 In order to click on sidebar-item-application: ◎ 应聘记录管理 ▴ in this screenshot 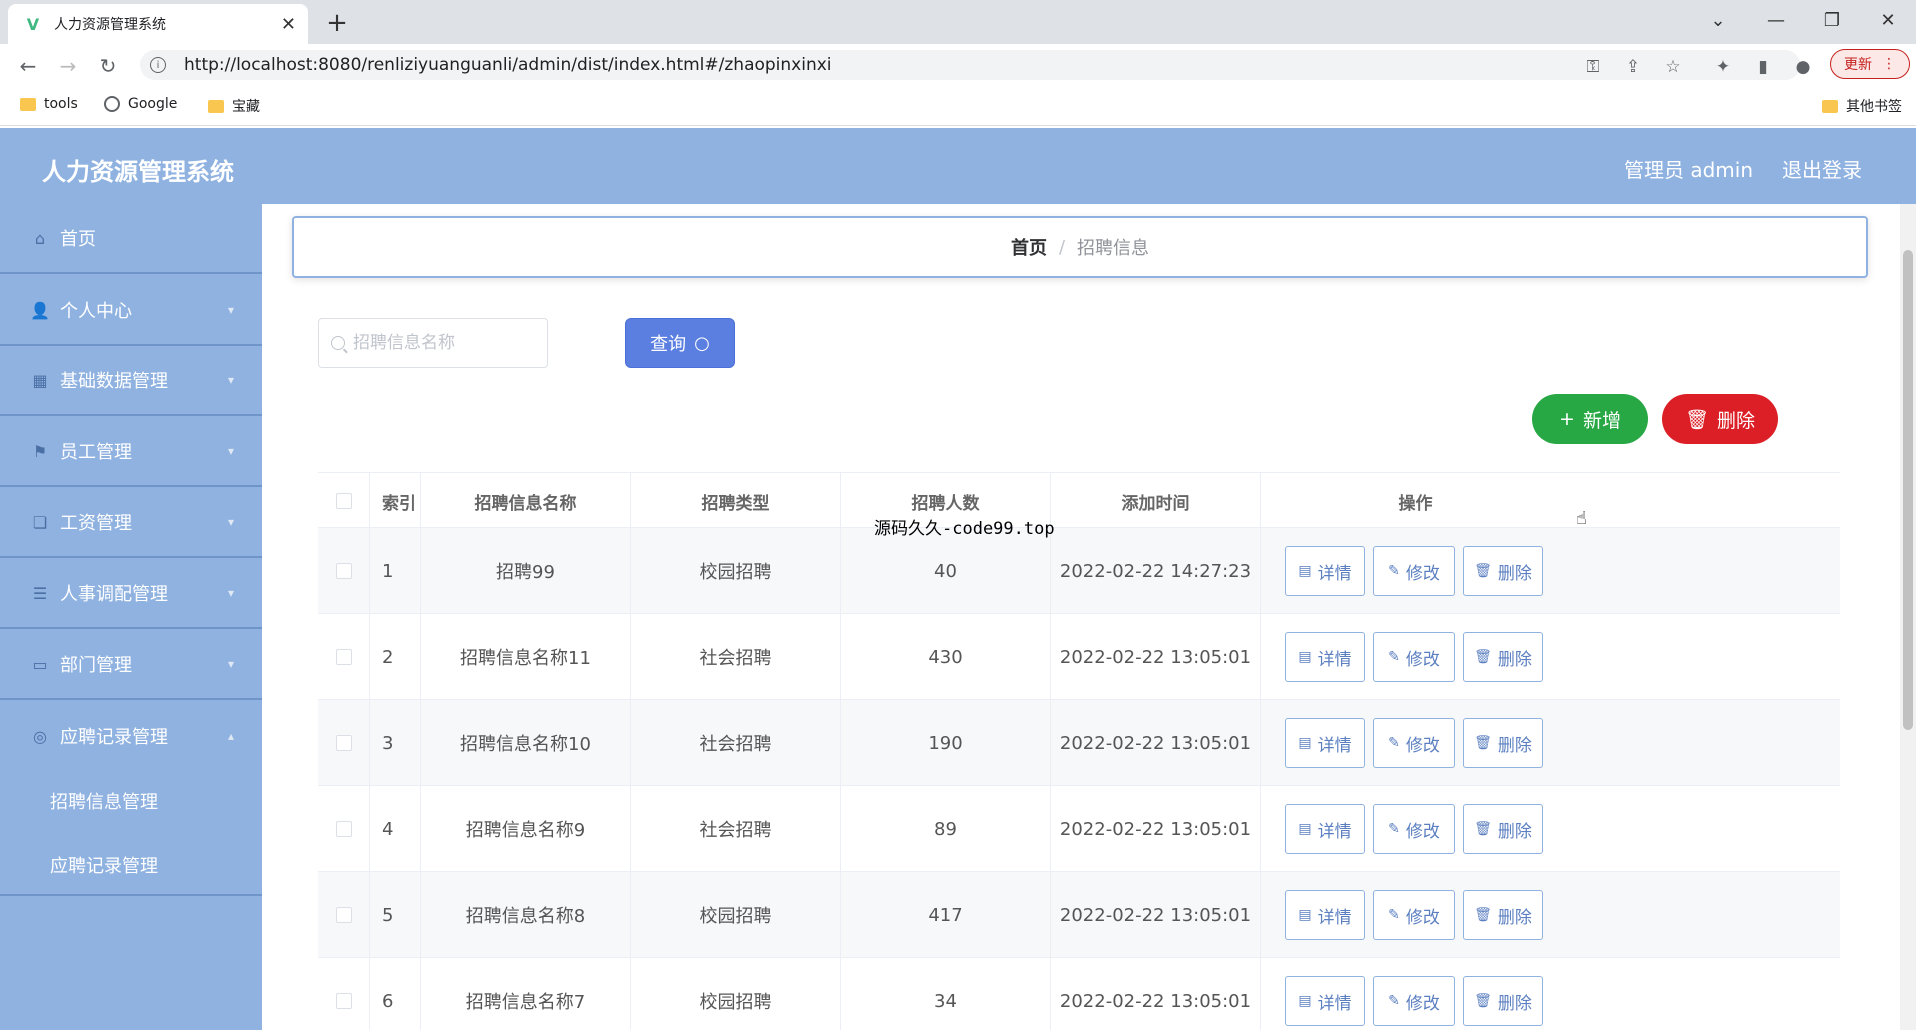, I will do `click(131, 736)`.